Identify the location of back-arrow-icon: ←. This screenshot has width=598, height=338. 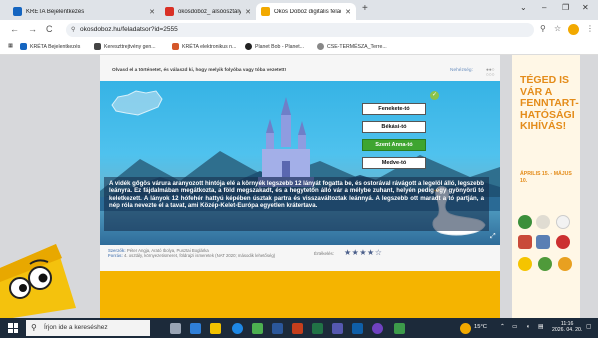
(14, 29).